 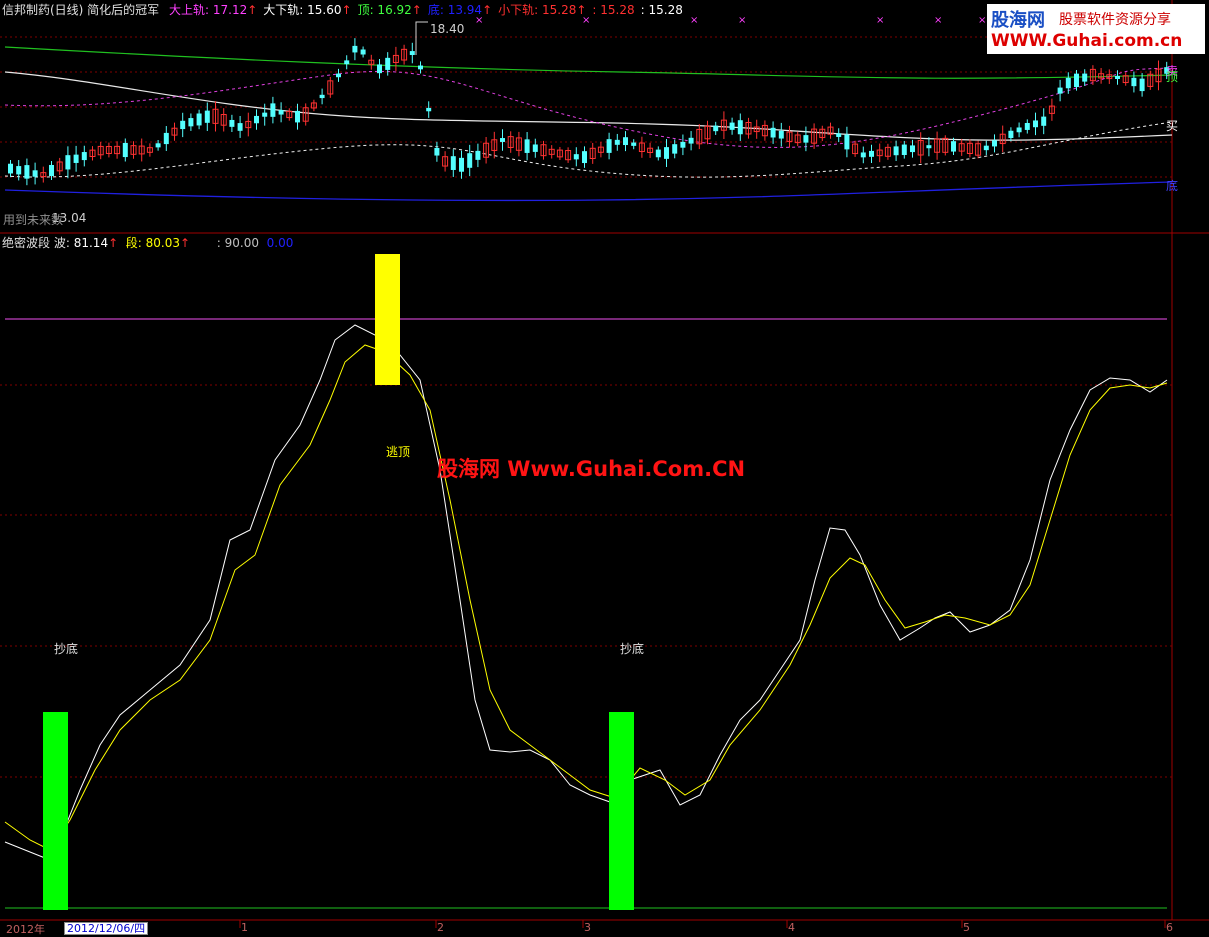 What do you see at coordinates (587, 927) in the screenshot?
I see `xaxis-label-3: 3` at bounding box center [587, 927].